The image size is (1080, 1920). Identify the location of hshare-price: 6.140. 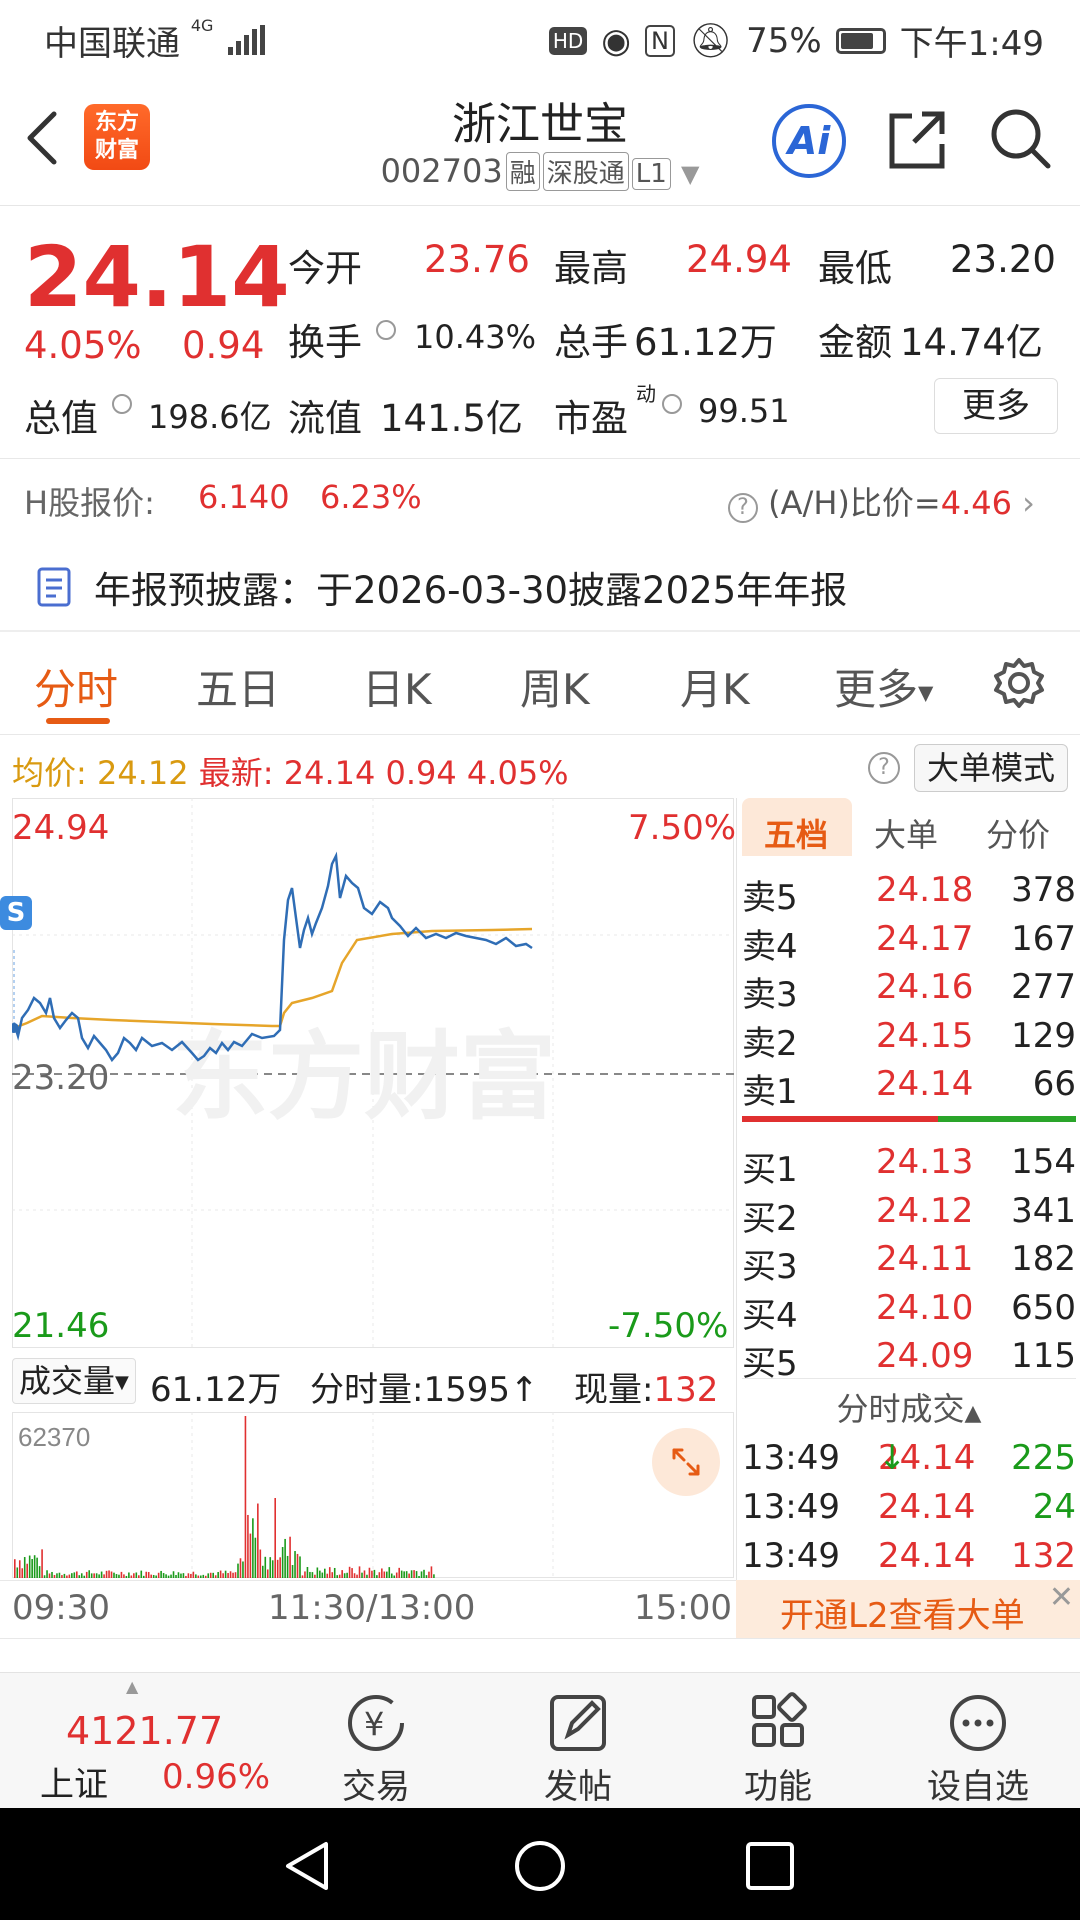
(244, 497).